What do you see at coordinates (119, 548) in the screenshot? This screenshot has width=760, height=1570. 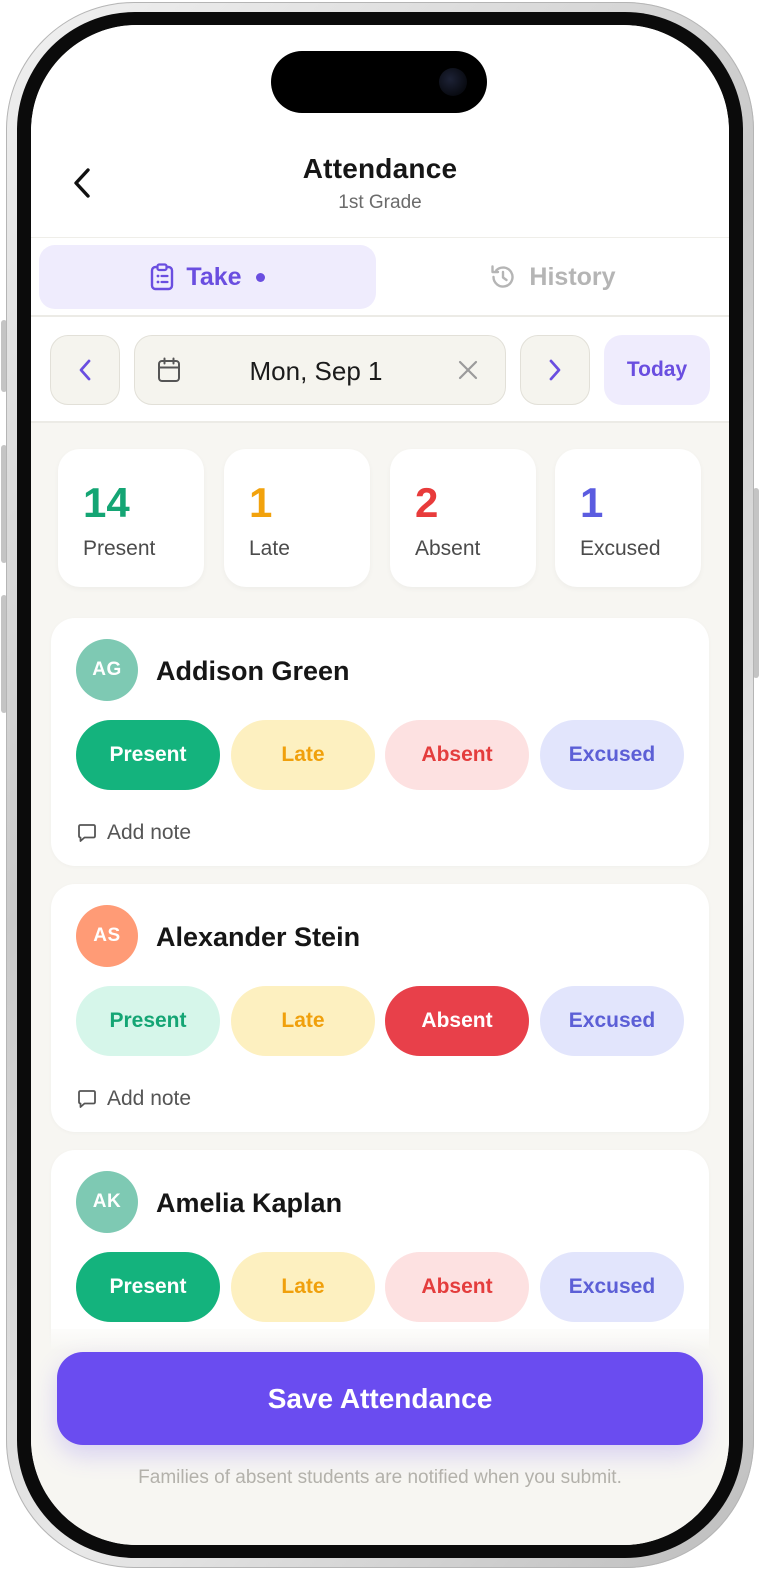 I see `present-label: Present` at bounding box center [119, 548].